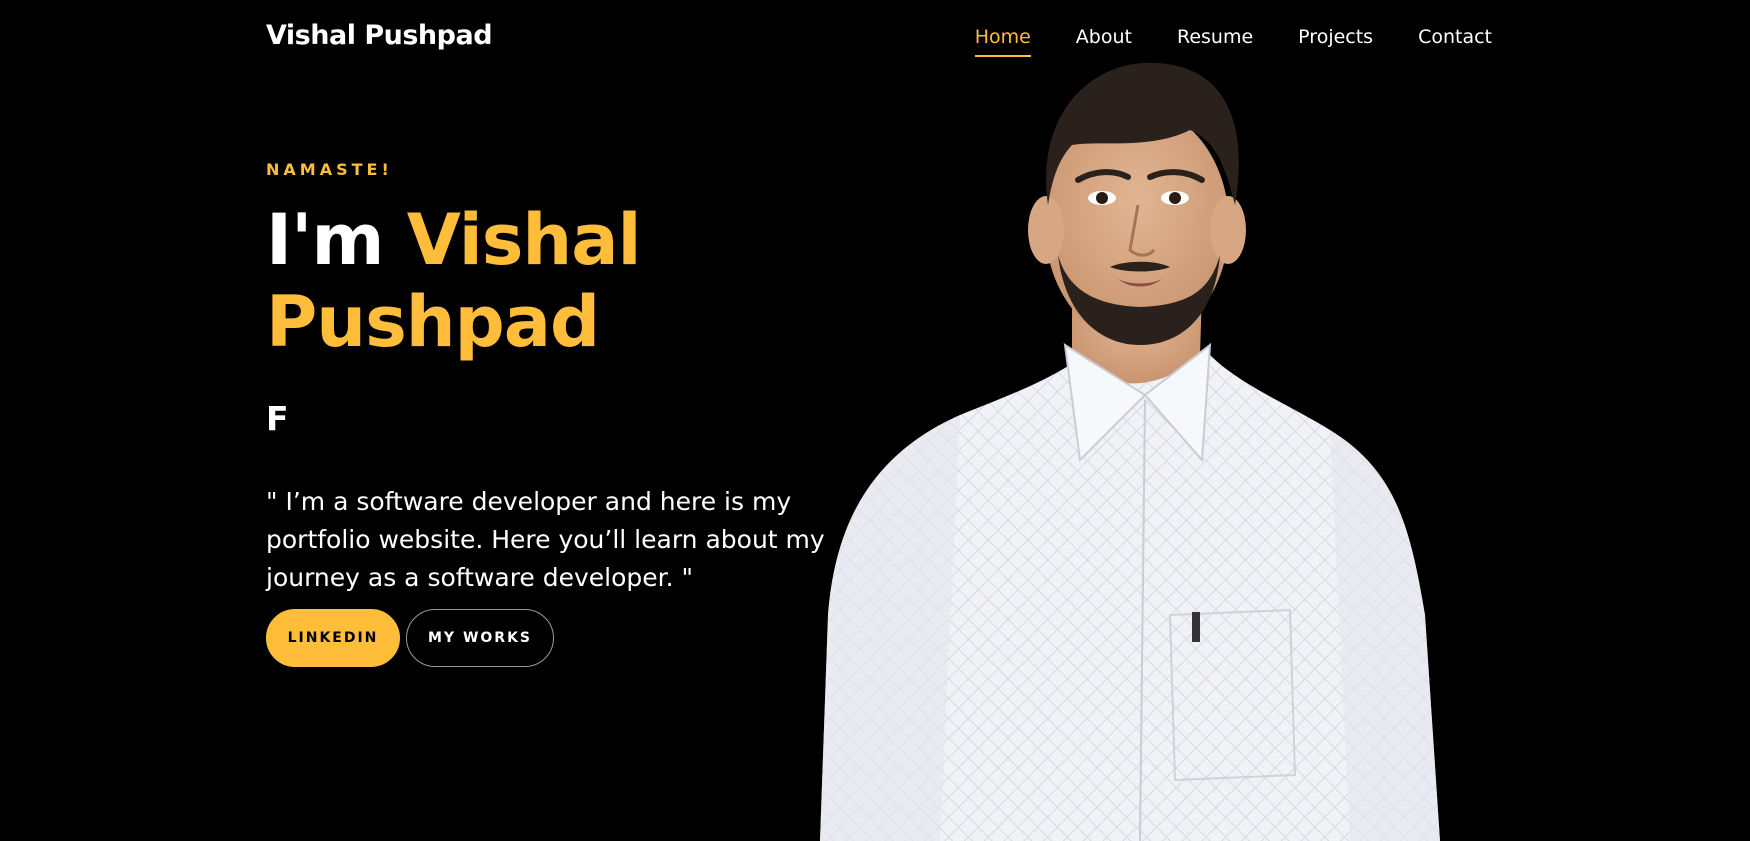 The height and width of the screenshot is (841, 1750). What do you see at coordinates (329, 169) in the screenshot?
I see `hero-greeting: NAMASTE!` at bounding box center [329, 169].